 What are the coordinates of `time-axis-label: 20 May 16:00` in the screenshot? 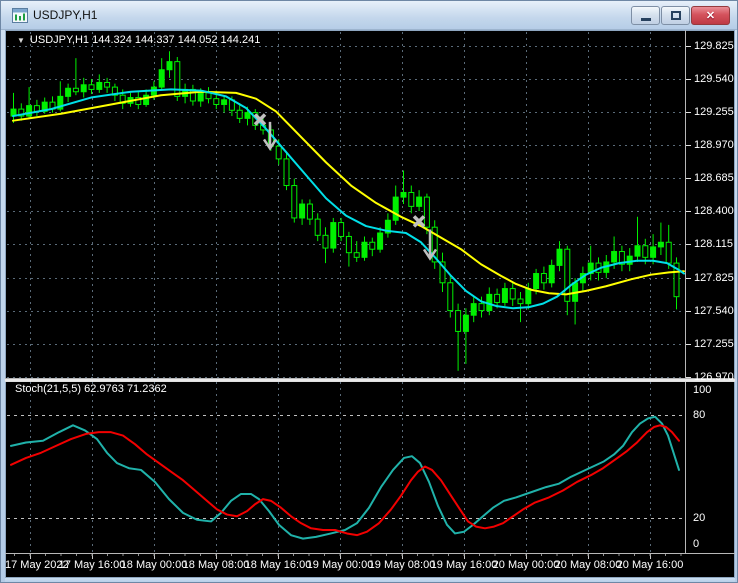 It's located at (650, 565).